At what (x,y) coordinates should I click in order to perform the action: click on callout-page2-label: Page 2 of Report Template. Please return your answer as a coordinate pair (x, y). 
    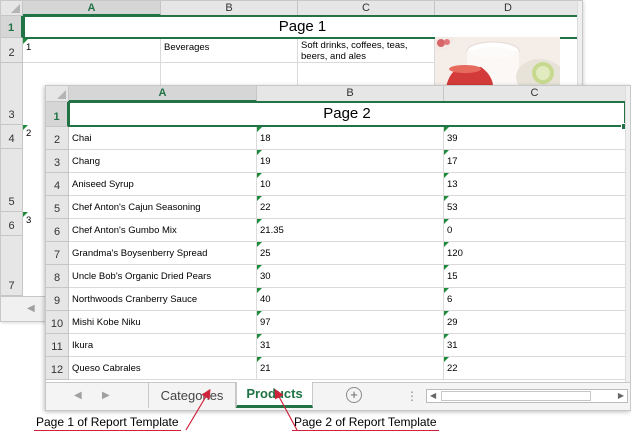
    Looking at the image, I should click on (365, 423).